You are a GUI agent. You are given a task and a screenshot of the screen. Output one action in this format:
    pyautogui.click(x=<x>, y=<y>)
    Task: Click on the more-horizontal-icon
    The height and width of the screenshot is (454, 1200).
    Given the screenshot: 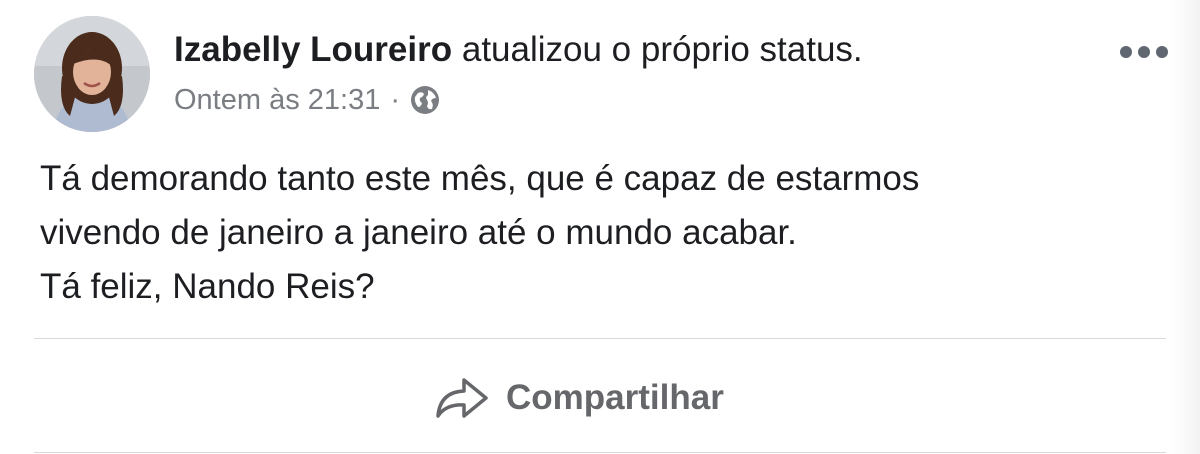 What is the action you would take?
    pyautogui.click(x=1144, y=52)
    